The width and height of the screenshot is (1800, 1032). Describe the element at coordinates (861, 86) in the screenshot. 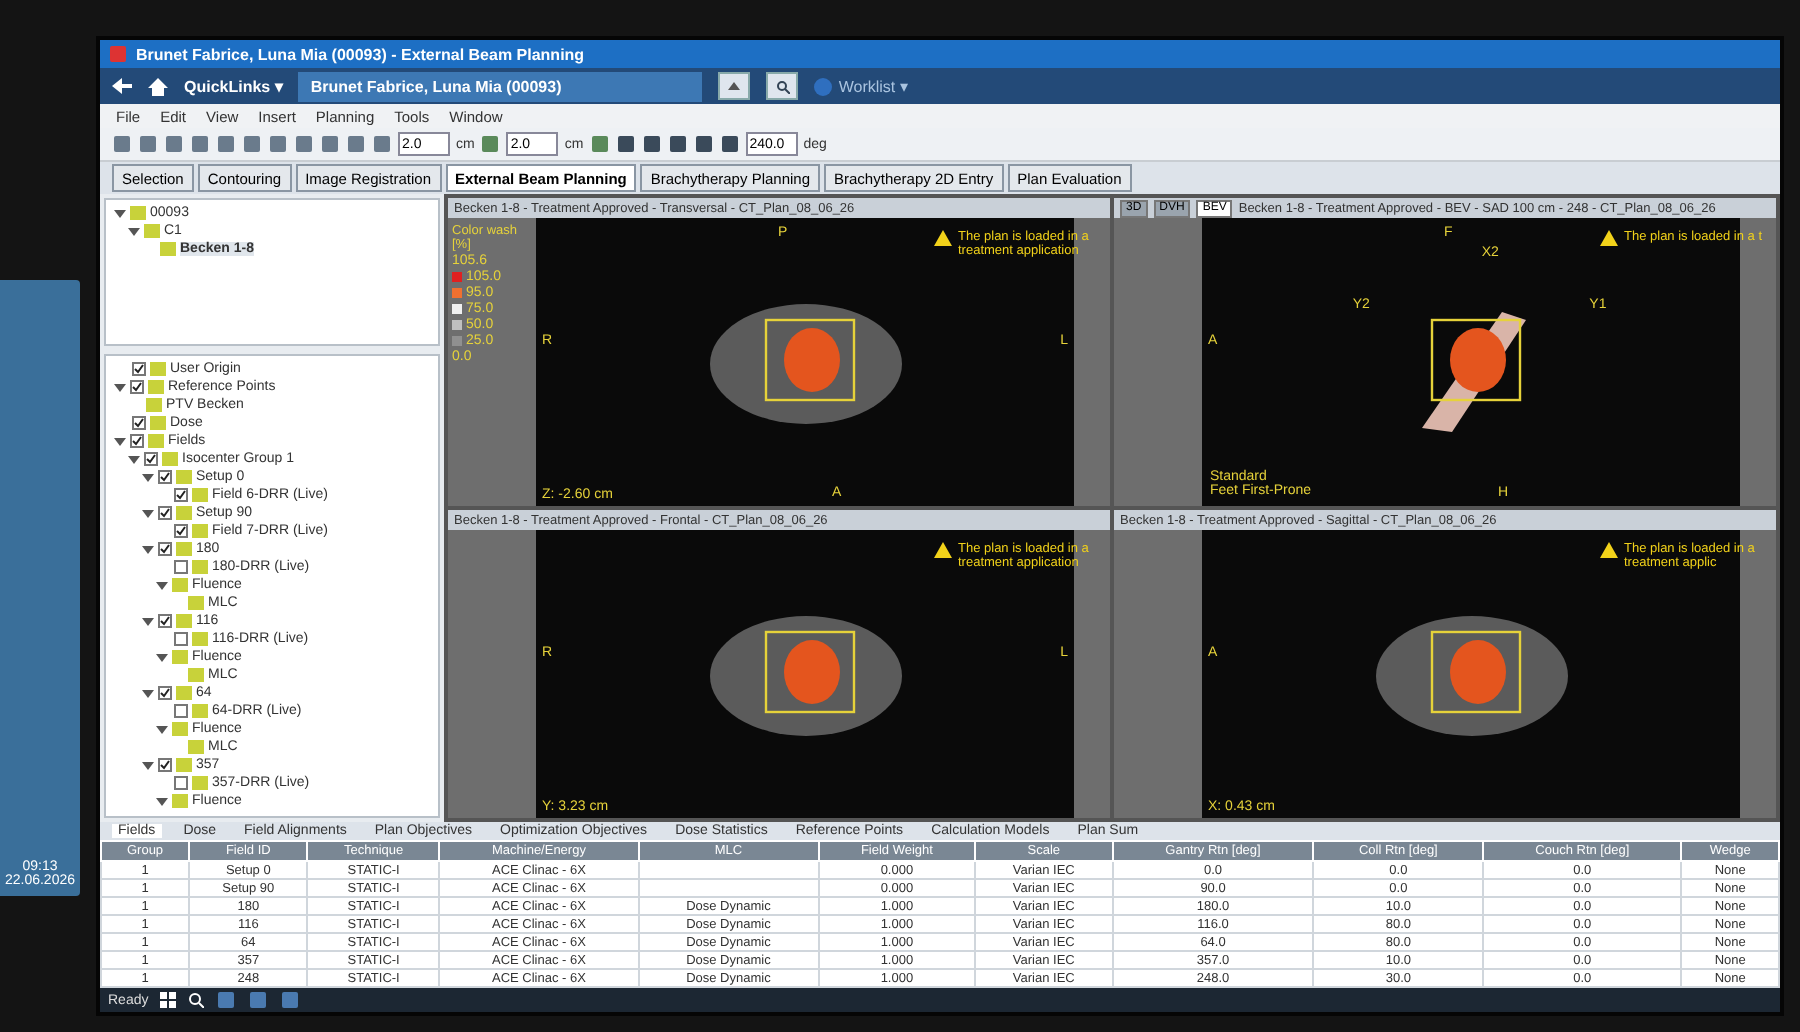

I see `worklist-menu: Worklist ▾` at that location.